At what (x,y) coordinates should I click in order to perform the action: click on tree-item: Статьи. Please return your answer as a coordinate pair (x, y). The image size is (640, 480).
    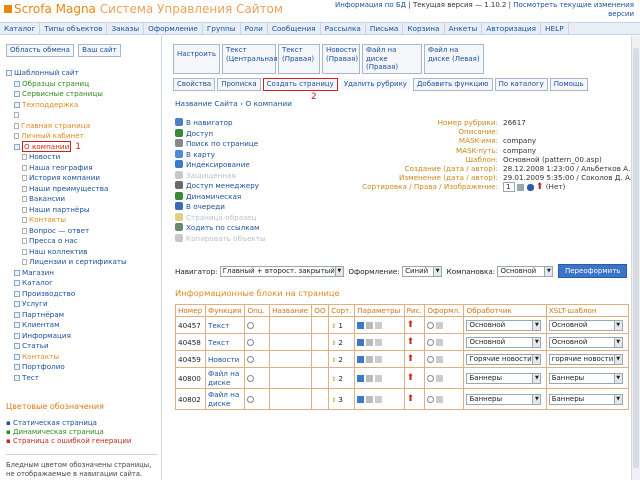
    Looking at the image, I should click on (82, 346).